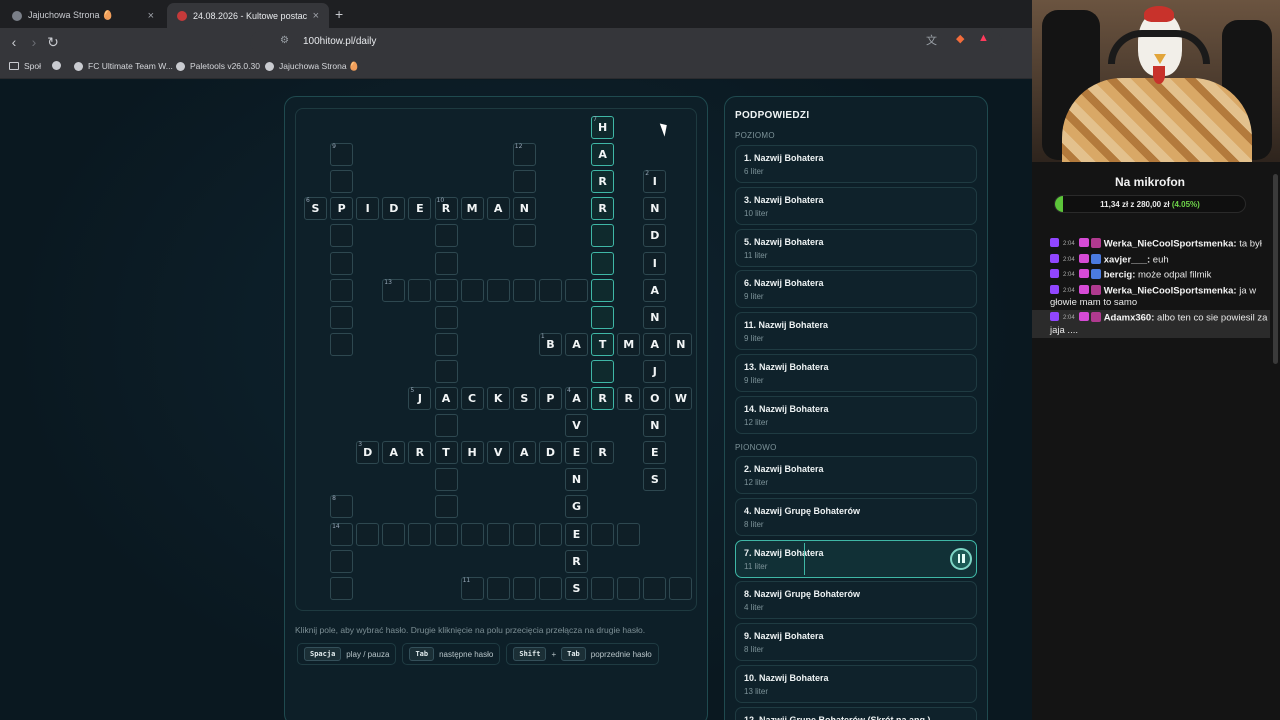  I want to click on clue-item: 4. Nazwij Grupę Bohaterów 8 liter, so click(856, 516).